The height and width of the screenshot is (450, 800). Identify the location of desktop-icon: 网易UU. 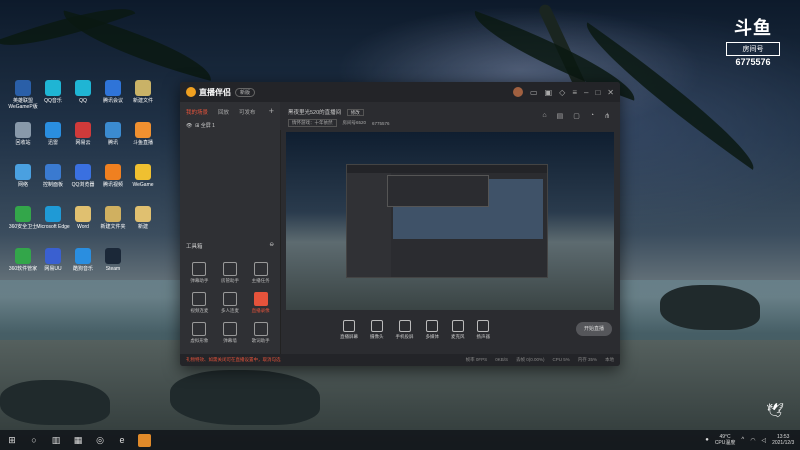
(53, 260).